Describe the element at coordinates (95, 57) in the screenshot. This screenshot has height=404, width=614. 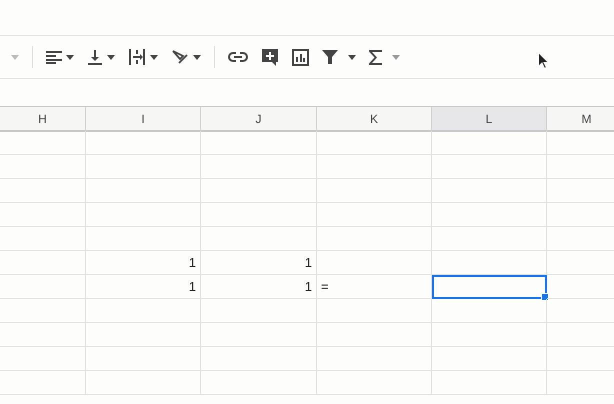
I see `vertical-align-icon` at that location.